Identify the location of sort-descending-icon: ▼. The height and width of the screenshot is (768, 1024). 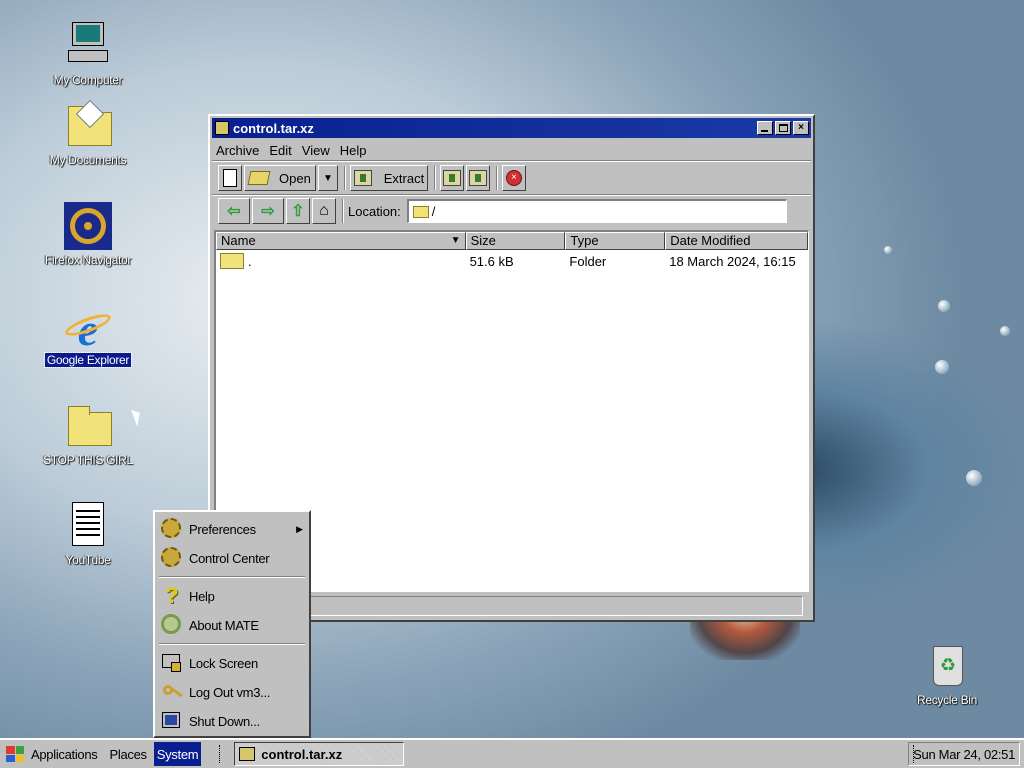
(455, 240).